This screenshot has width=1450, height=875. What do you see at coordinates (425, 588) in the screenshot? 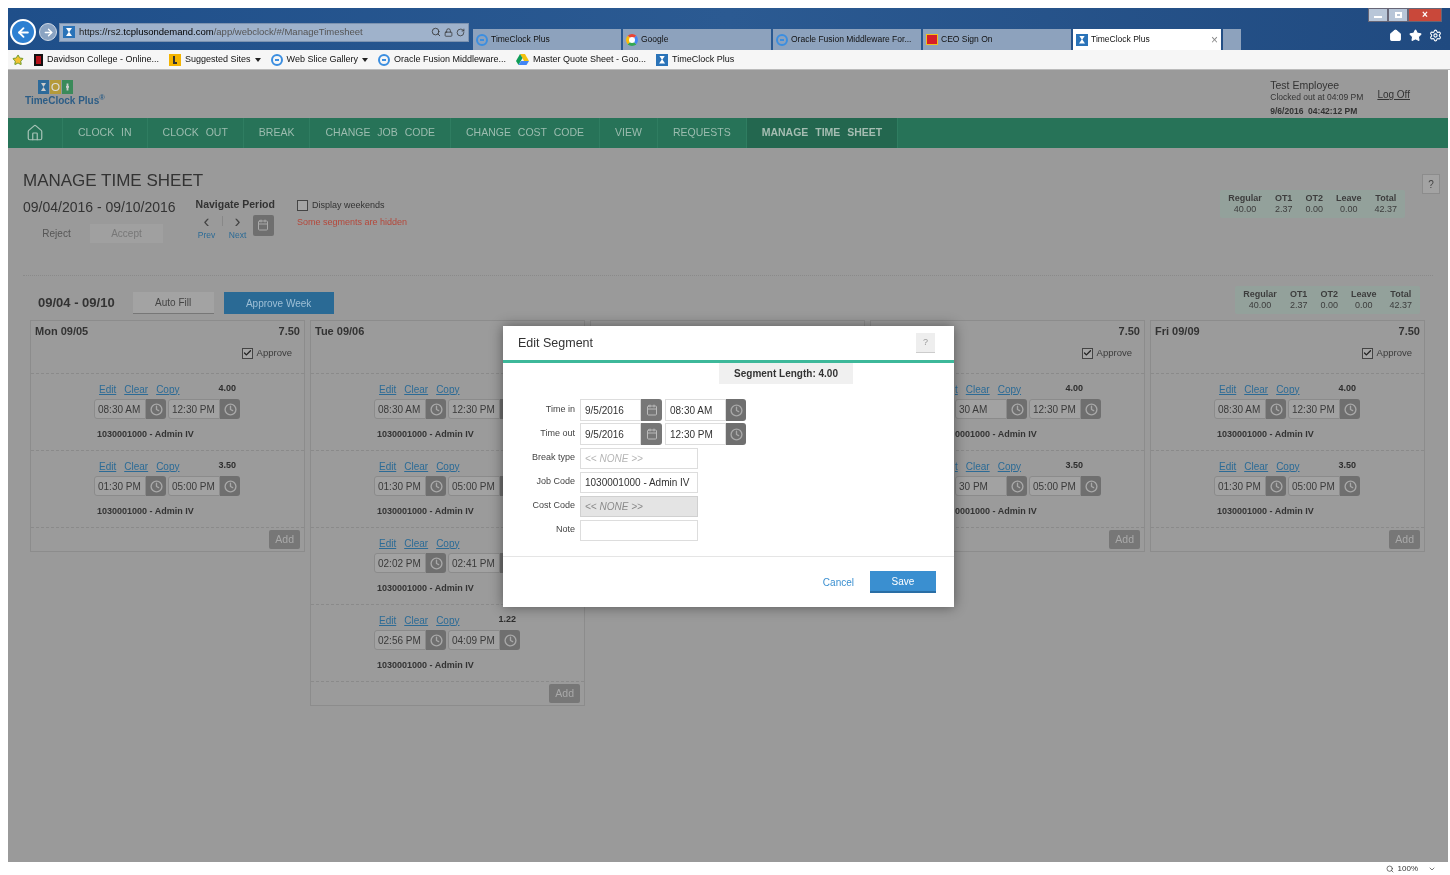
I see `job-code: 1030001000 - Admin IV` at bounding box center [425, 588].